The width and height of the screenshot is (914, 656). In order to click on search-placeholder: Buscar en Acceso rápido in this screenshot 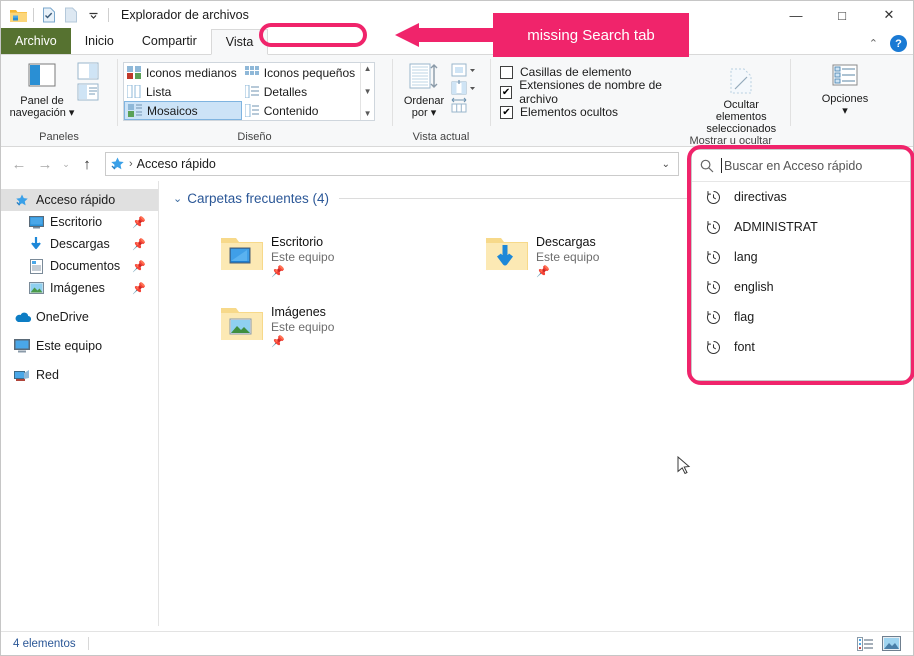, I will do `click(791, 165)`.